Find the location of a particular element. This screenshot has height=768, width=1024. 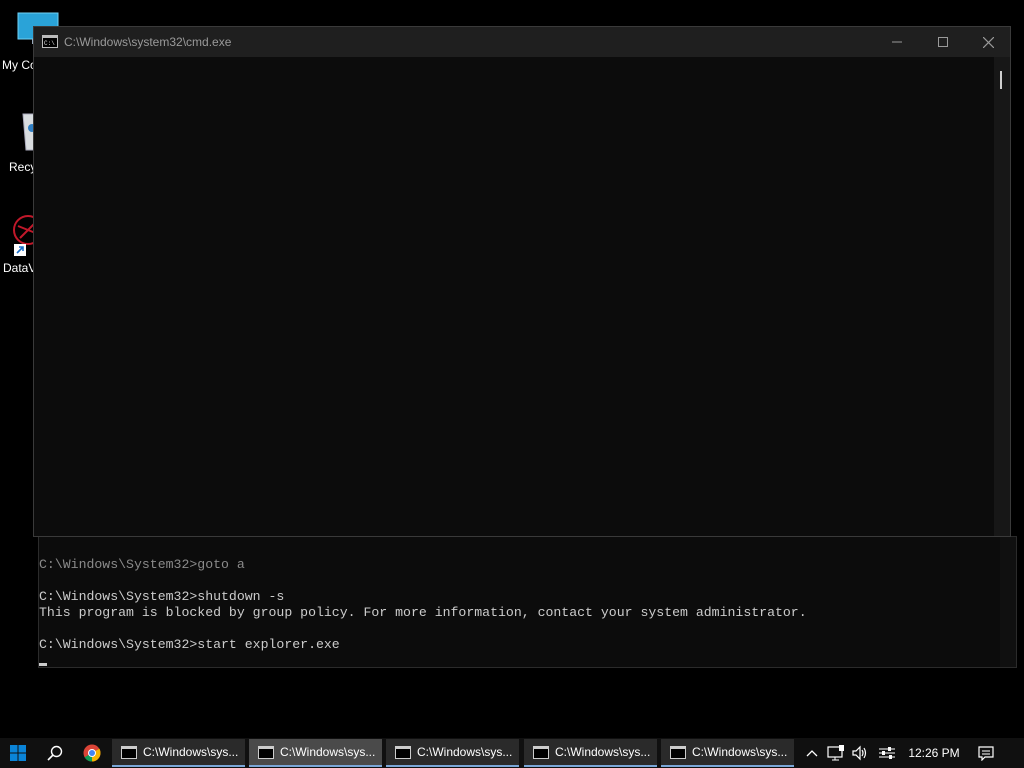

console-line: C:\Windows\System32>goto a is located at coordinates (142, 564).